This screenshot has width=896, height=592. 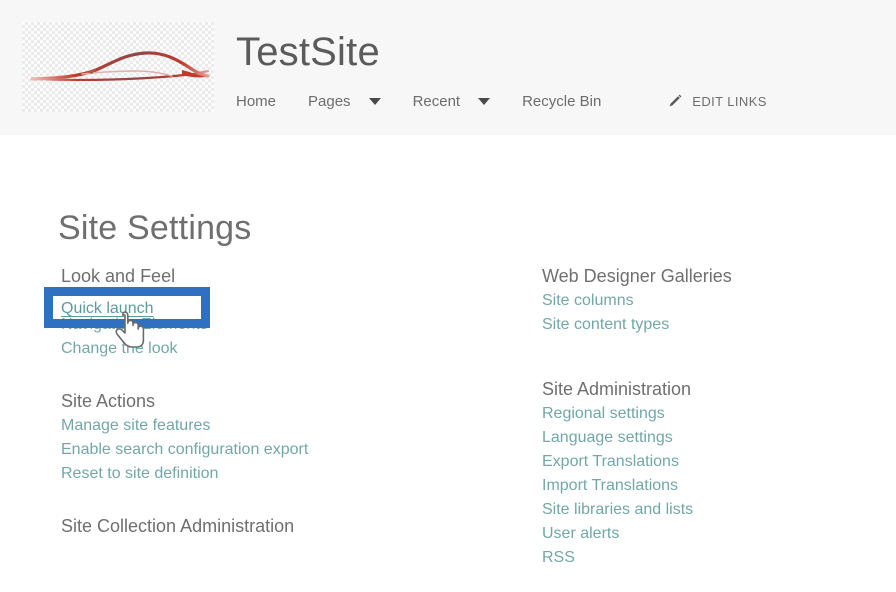 I want to click on edit-links-button: EDIT LINKS, so click(x=717, y=101).